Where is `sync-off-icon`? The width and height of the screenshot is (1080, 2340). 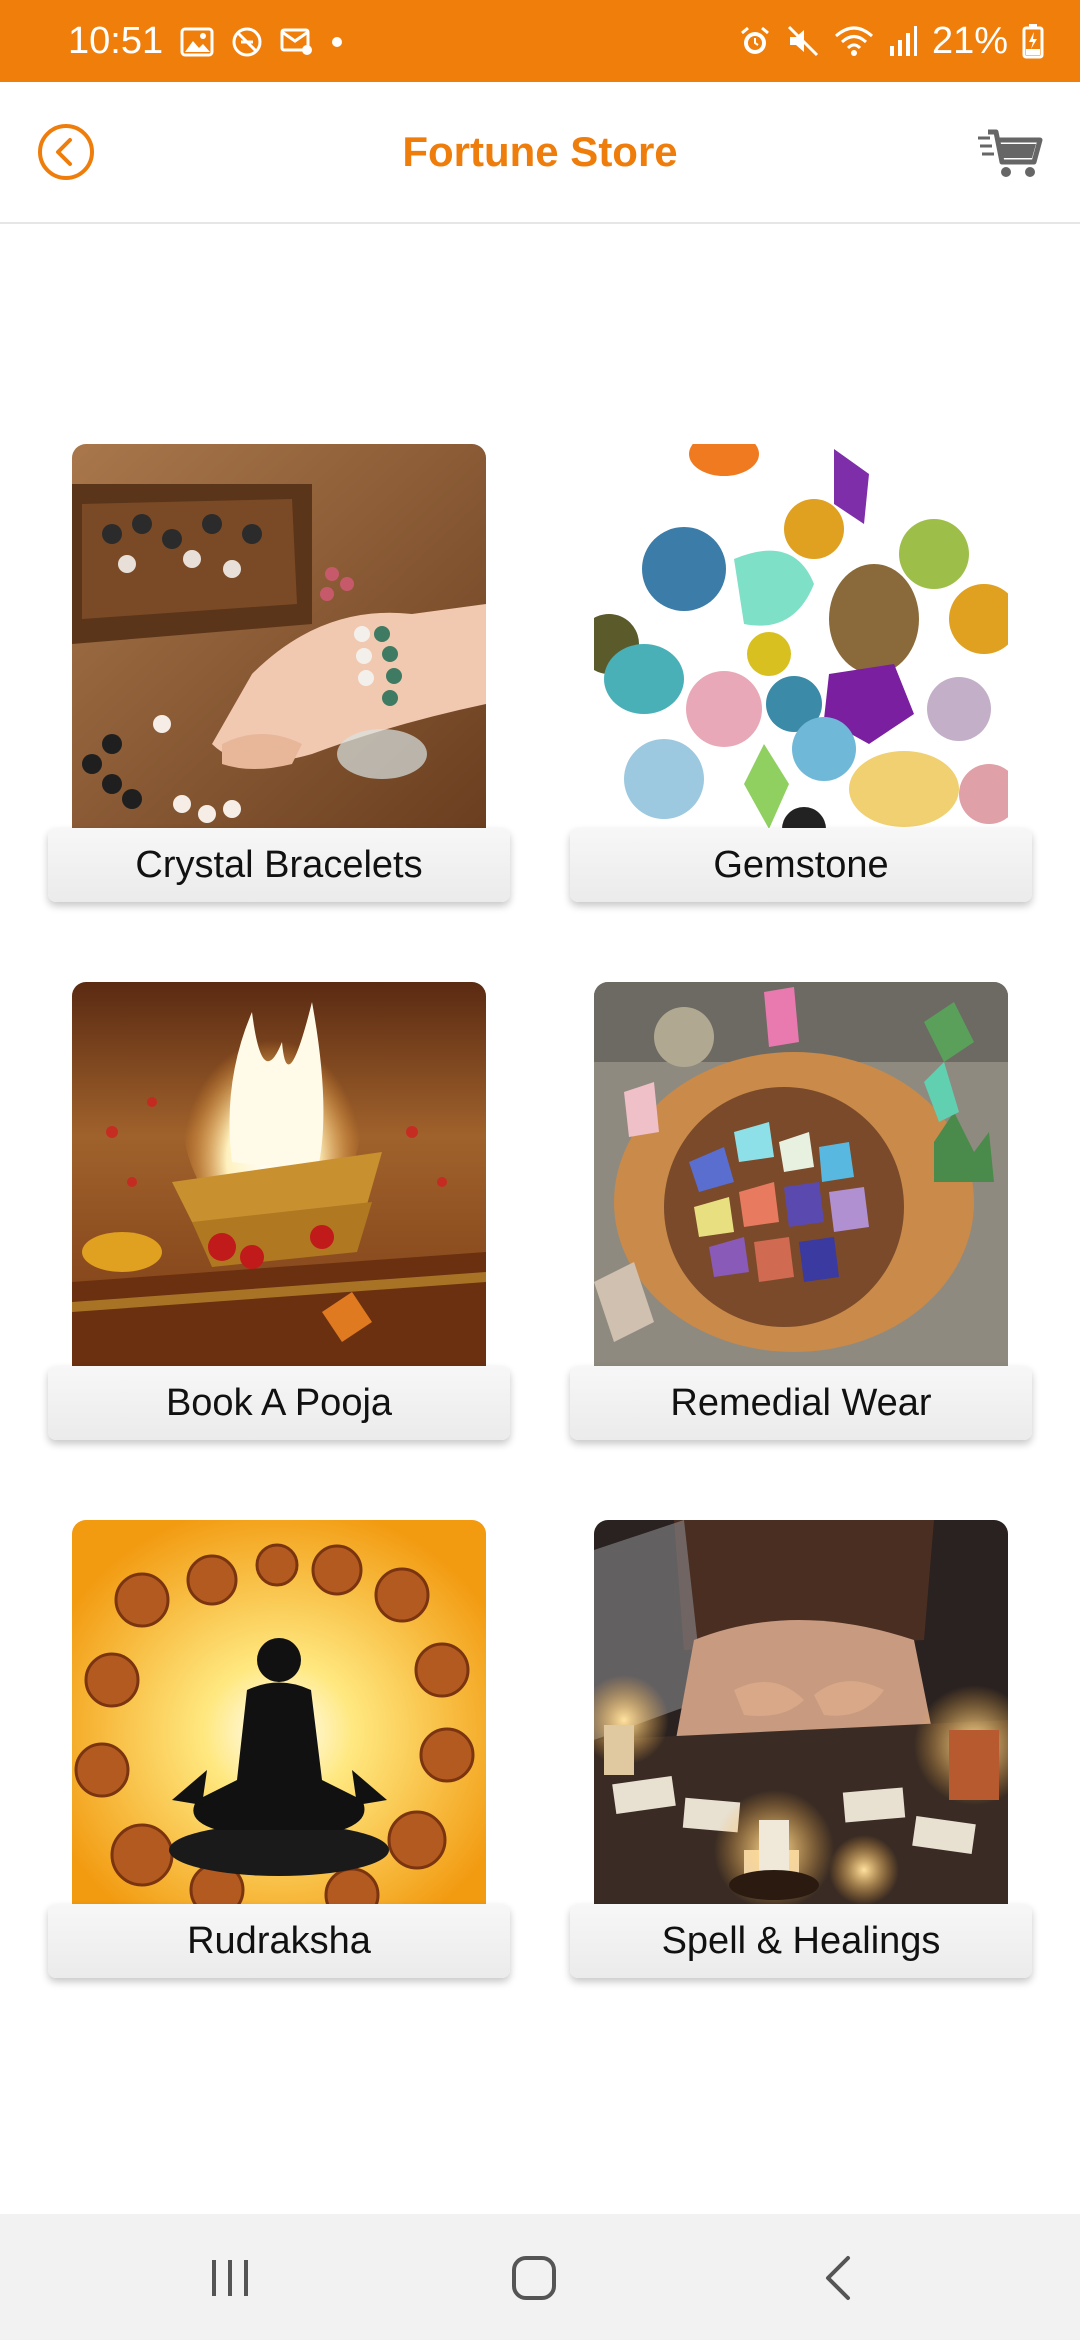 sync-off-icon is located at coordinates (247, 42).